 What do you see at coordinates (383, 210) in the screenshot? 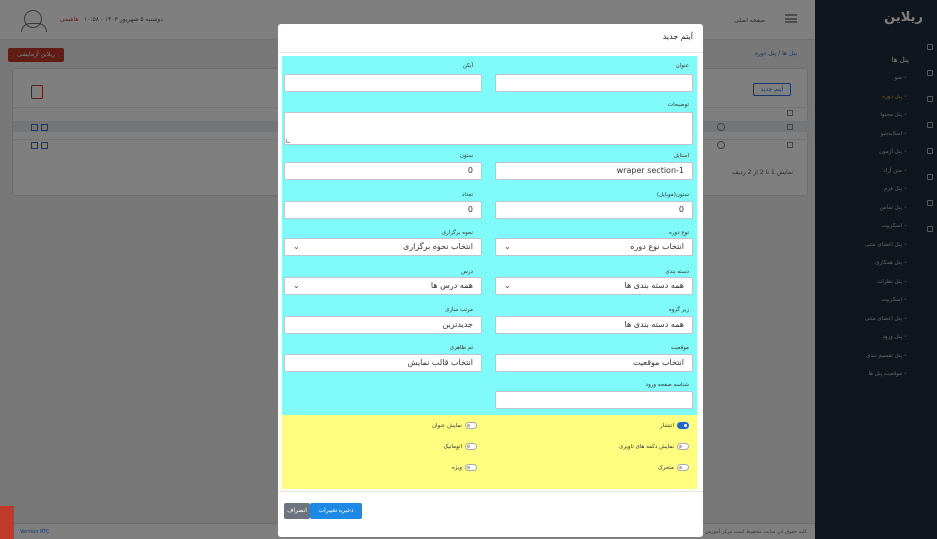
I see `count-input: 0` at bounding box center [383, 210].